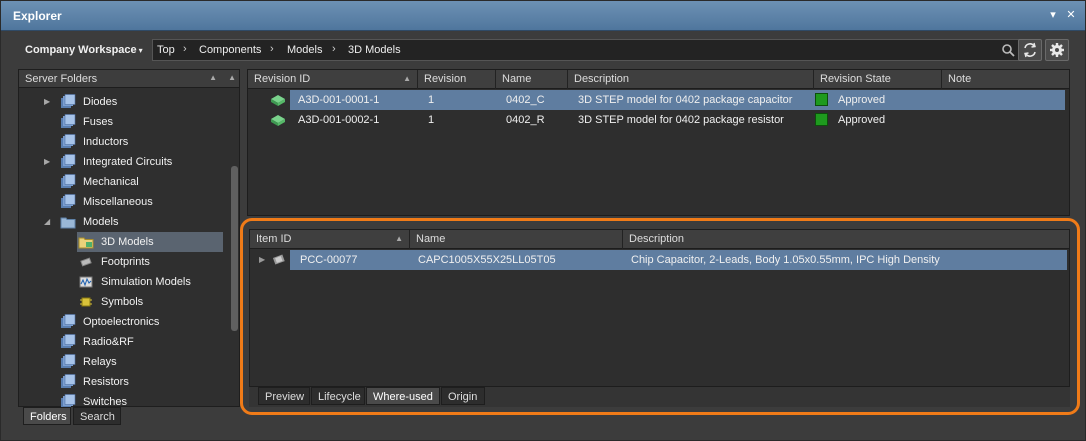  What do you see at coordinates (68, 222) in the screenshot?
I see `folder-icon` at bounding box center [68, 222].